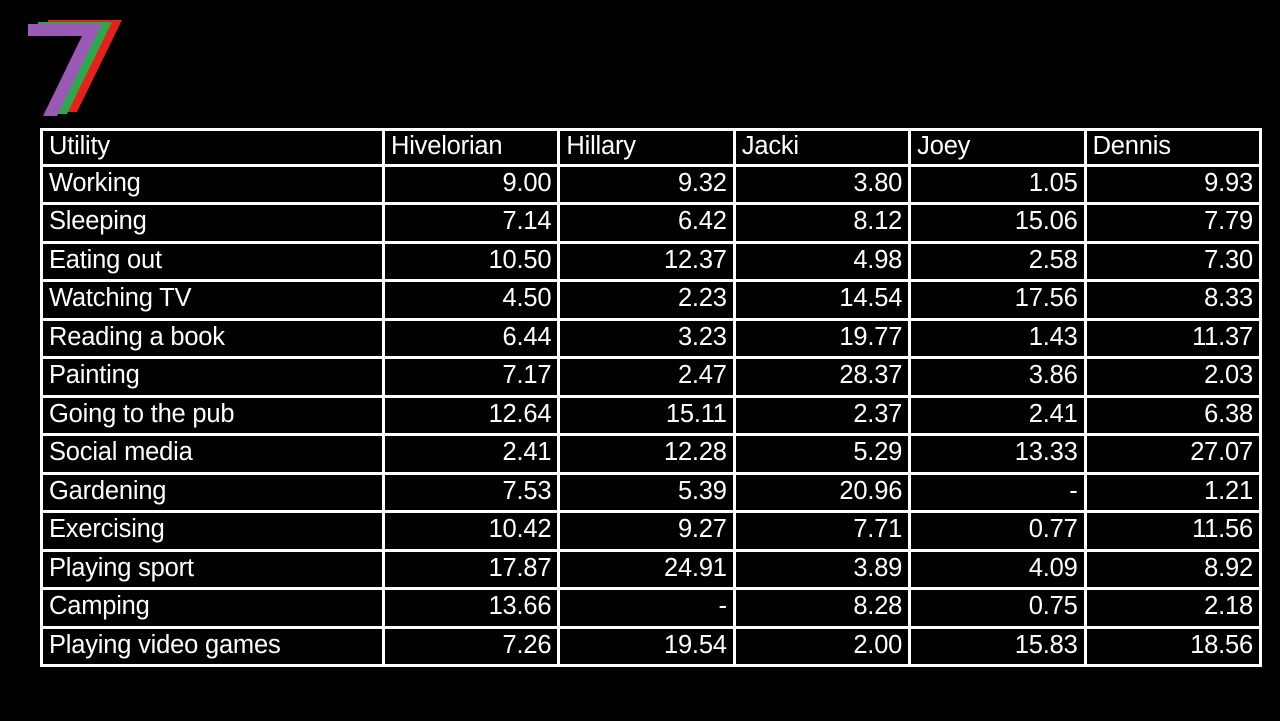  I want to click on cell-joey: 15.83, so click(999, 647).